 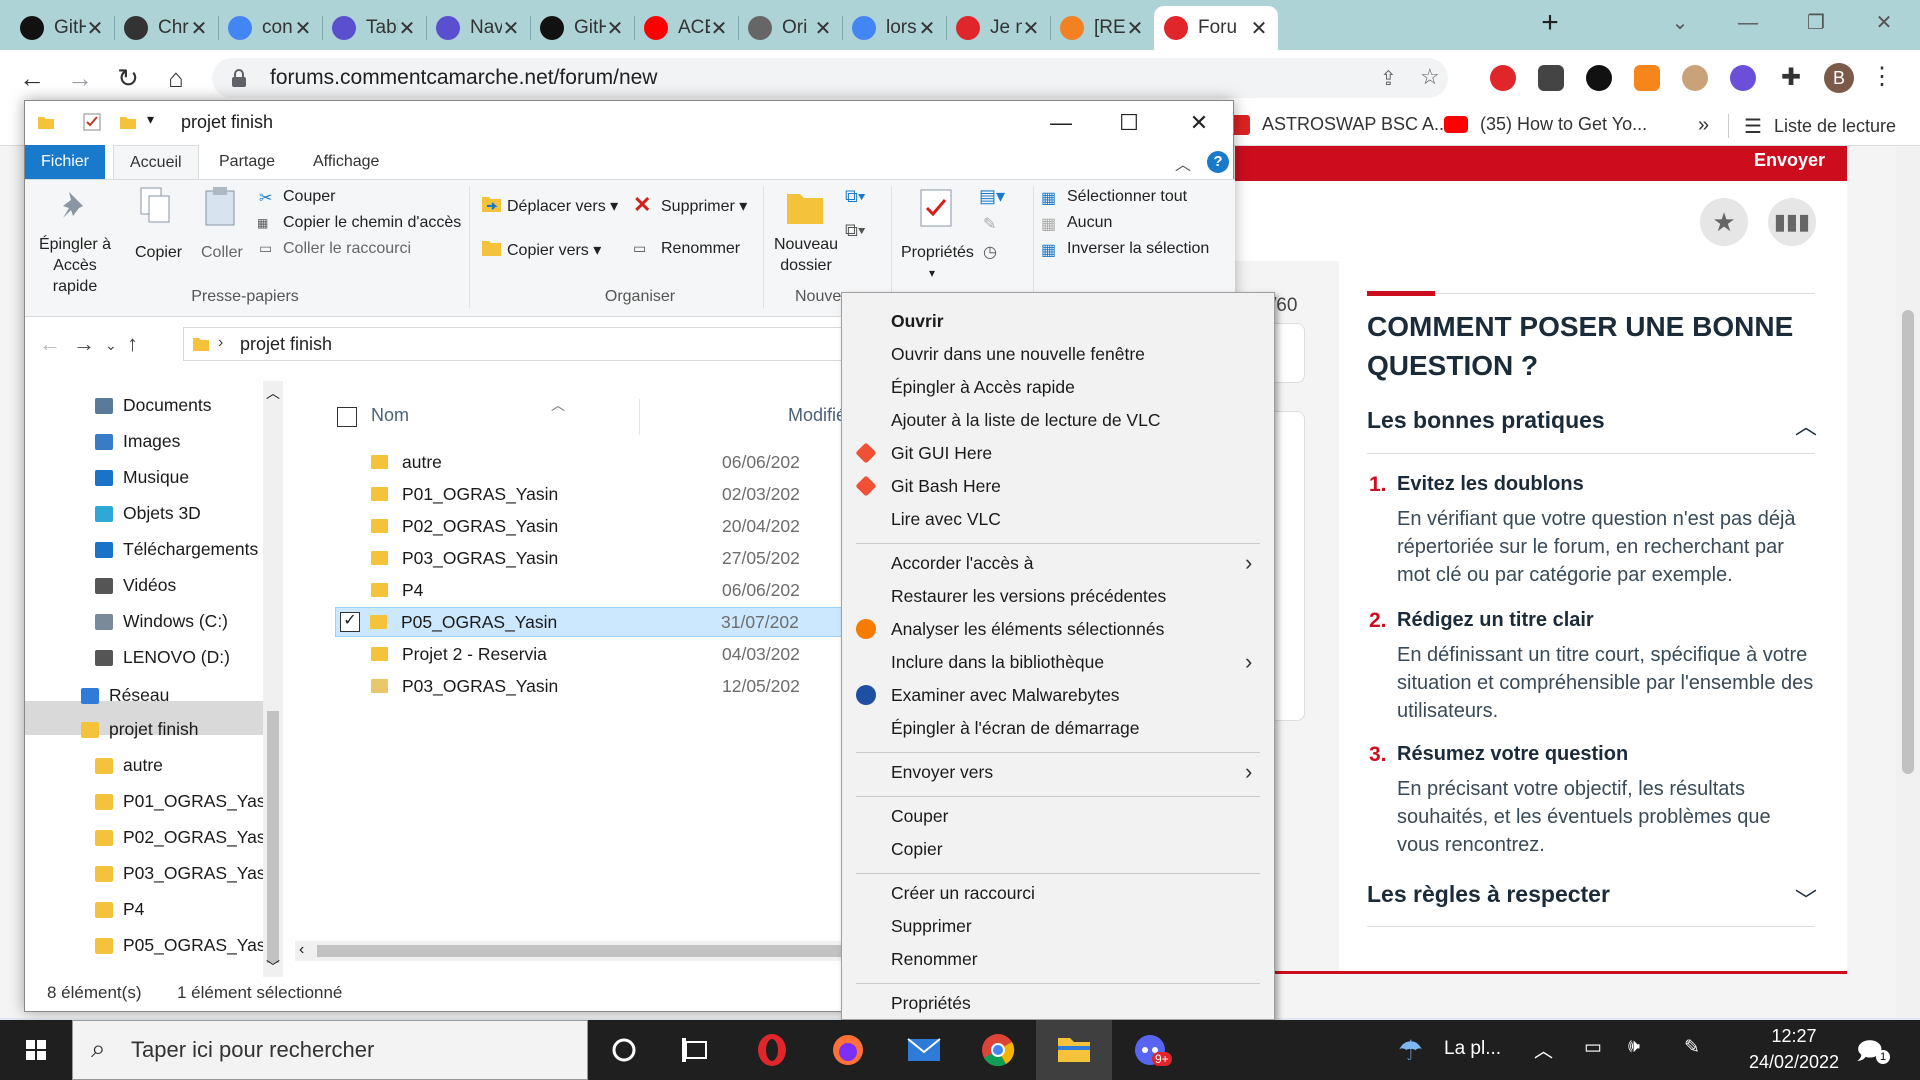 I want to click on page-scrollbar-thumb, so click(x=1908, y=542).